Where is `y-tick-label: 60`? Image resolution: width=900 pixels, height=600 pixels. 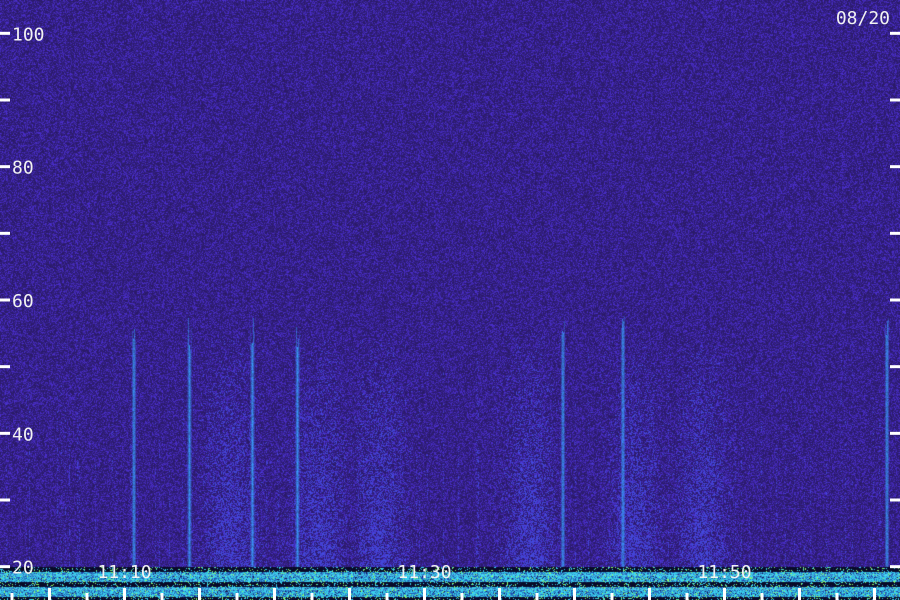
y-tick-label: 60 is located at coordinates (23, 301).